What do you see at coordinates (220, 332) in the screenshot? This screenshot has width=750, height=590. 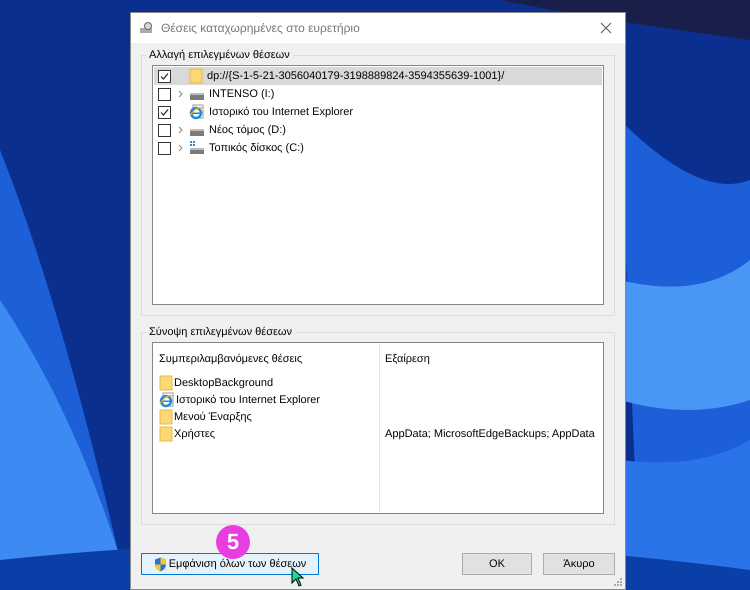 I see `group-title: Σύνοψη επιλεγμένων θέσεων` at bounding box center [220, 332].